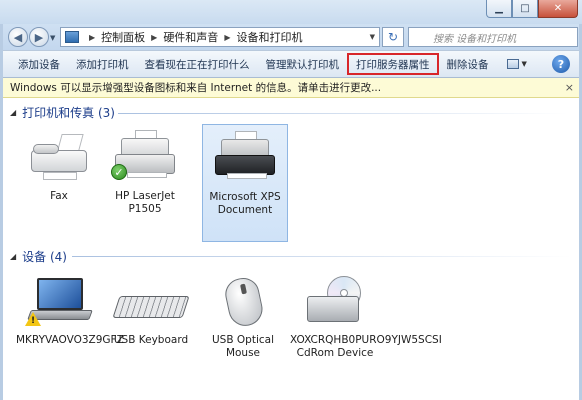  What do you see at coordinates (366, 346) in the screenshot?
I see `device-label: XOXCRQHB0PURO9YJW5SCSI CdRom Device` at bounding box center [366, 346].